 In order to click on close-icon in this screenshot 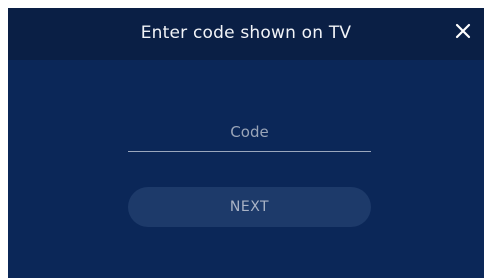, I will do `click(463, 31)`.